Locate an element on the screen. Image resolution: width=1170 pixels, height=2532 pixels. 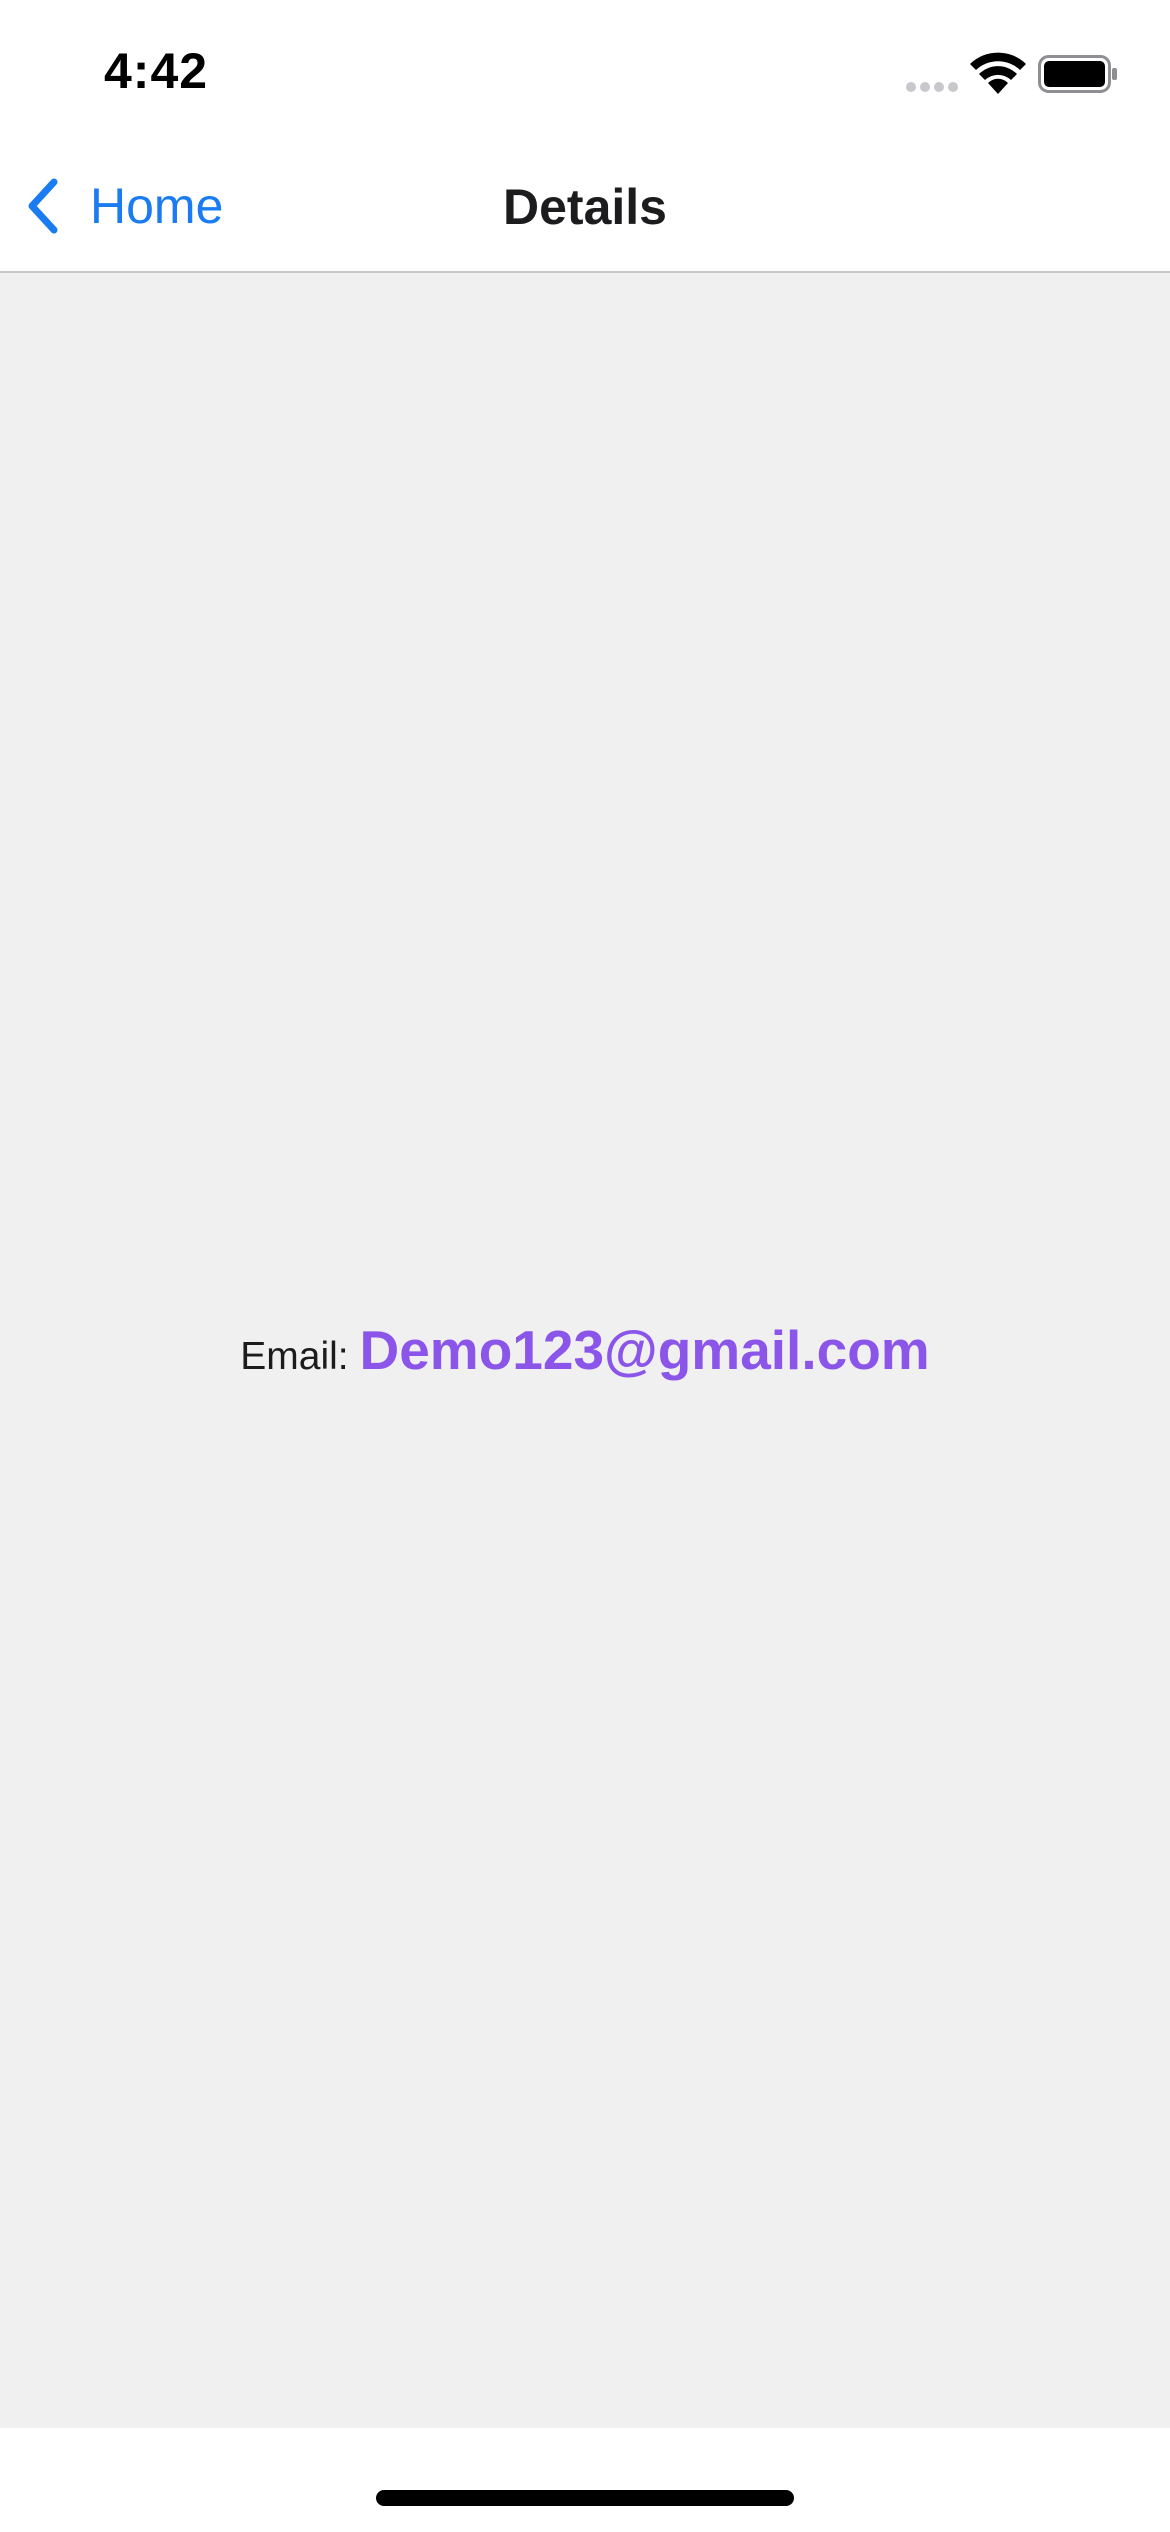
status-bar: 4:42 is located at coordinates (585, 70).